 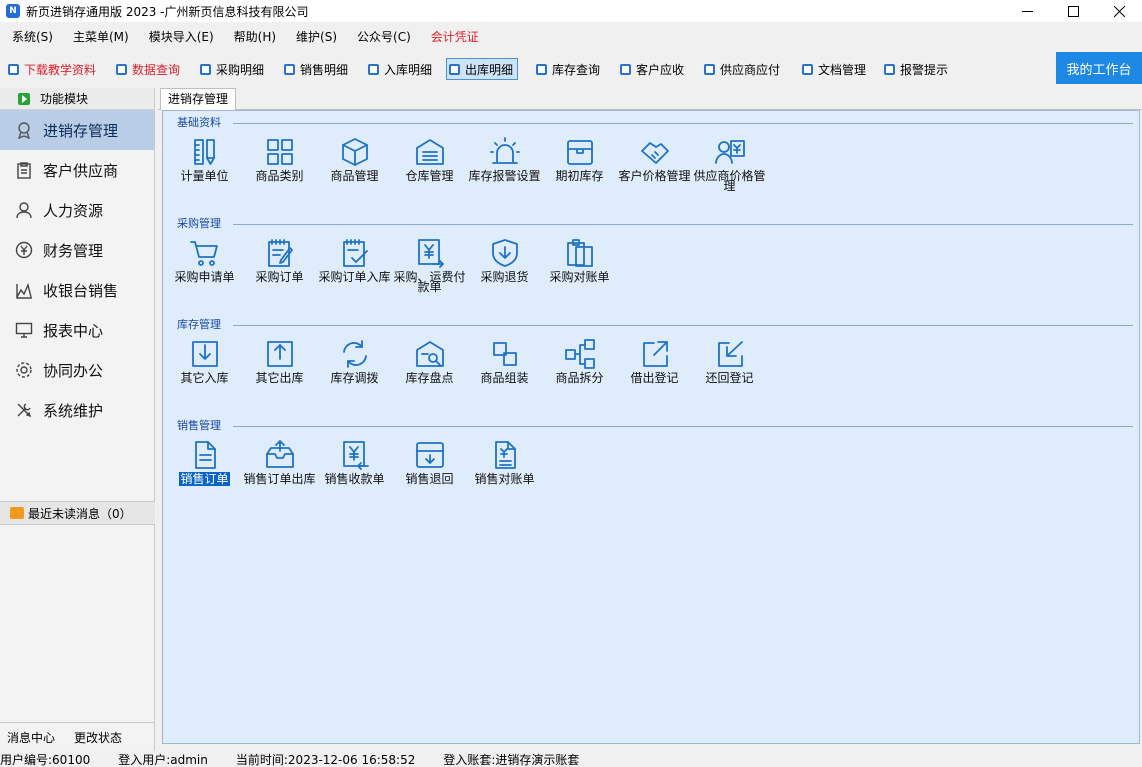 What do you see at coordinates (77, 170) in the screenshot?
I see `sidebar-item-1: 客户供应商` at bounding box center [77, 170].